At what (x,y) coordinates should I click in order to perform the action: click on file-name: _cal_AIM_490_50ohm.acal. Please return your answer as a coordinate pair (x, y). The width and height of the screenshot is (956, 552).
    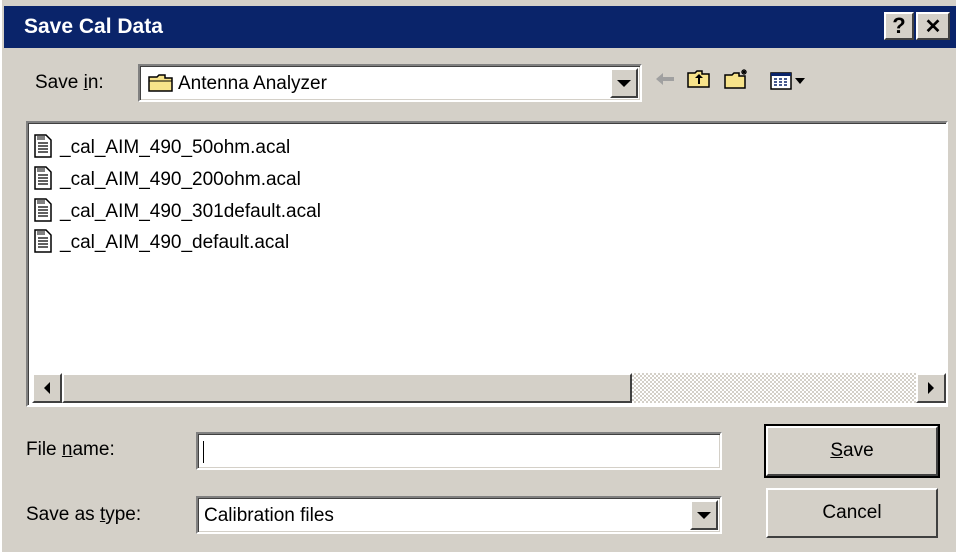
    Looking at the image, I should click on (175, 147).